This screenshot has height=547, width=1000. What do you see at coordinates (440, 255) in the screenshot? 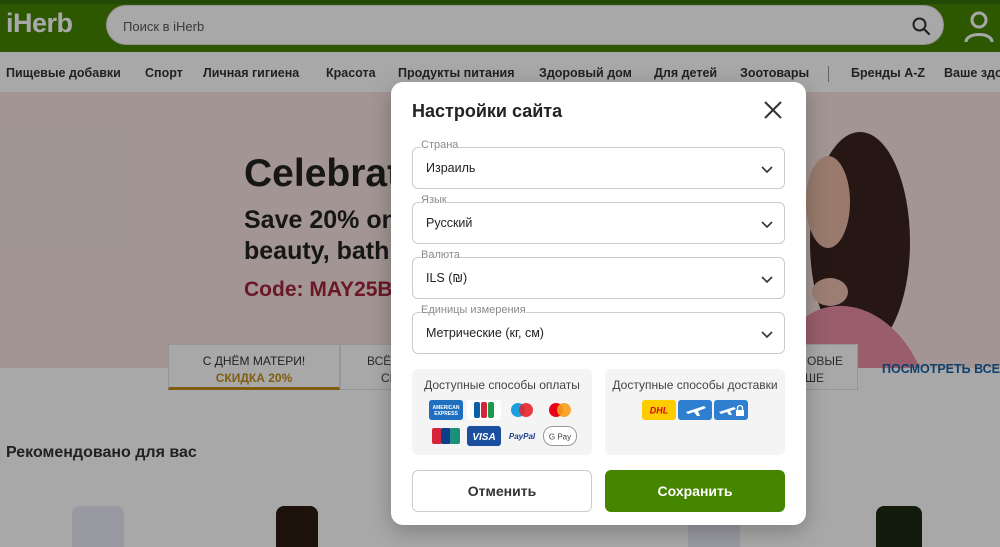
I see `currency-label: Валюта` at bounding box center [440, 255].